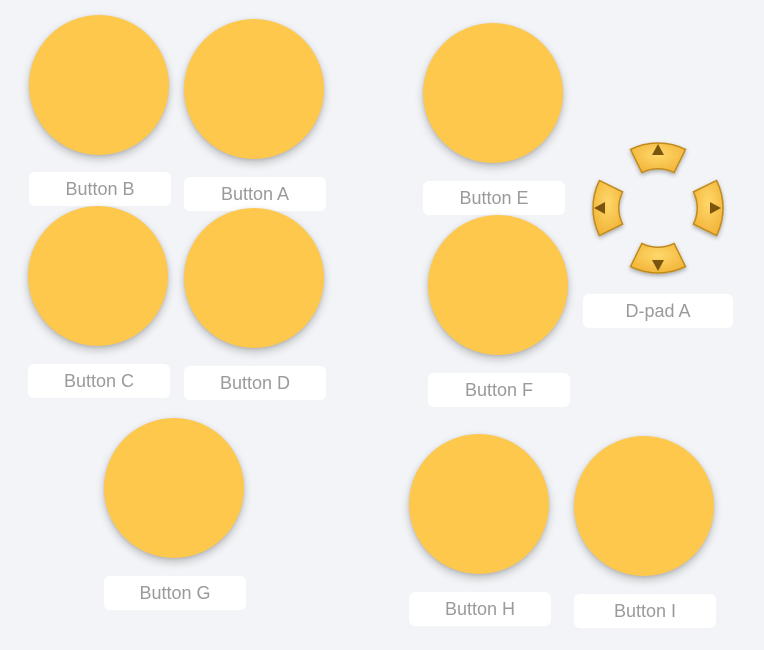 The width and height of the screenshot is (764, 650). What do you see at coordinates (100, 189) in the screenshot?
I see `button-b-label: Button B` at bounding box center [100, 189].